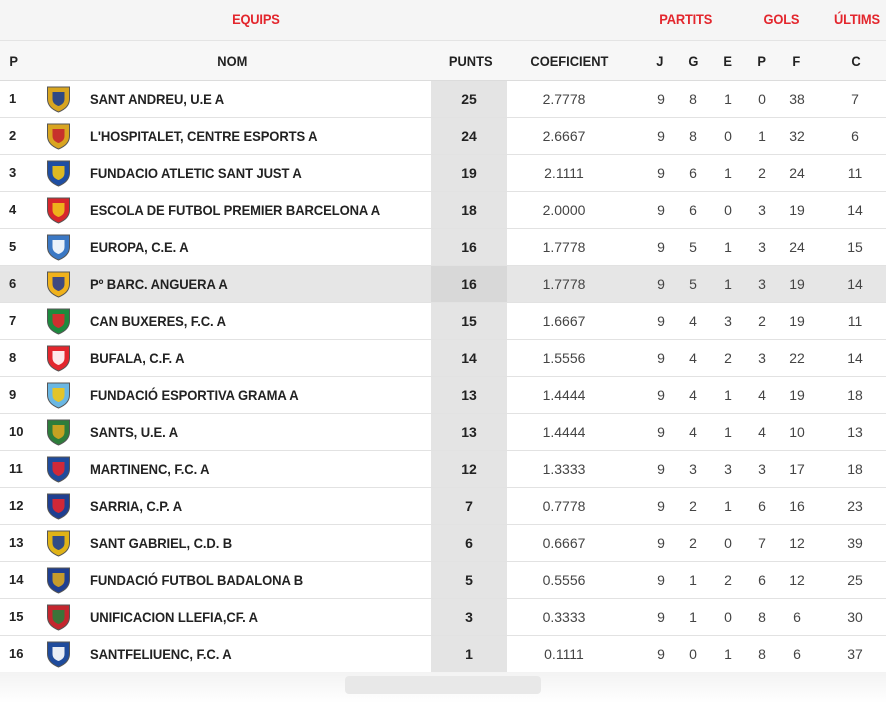  I want to click on goals-against: 7, so click(855, 99).